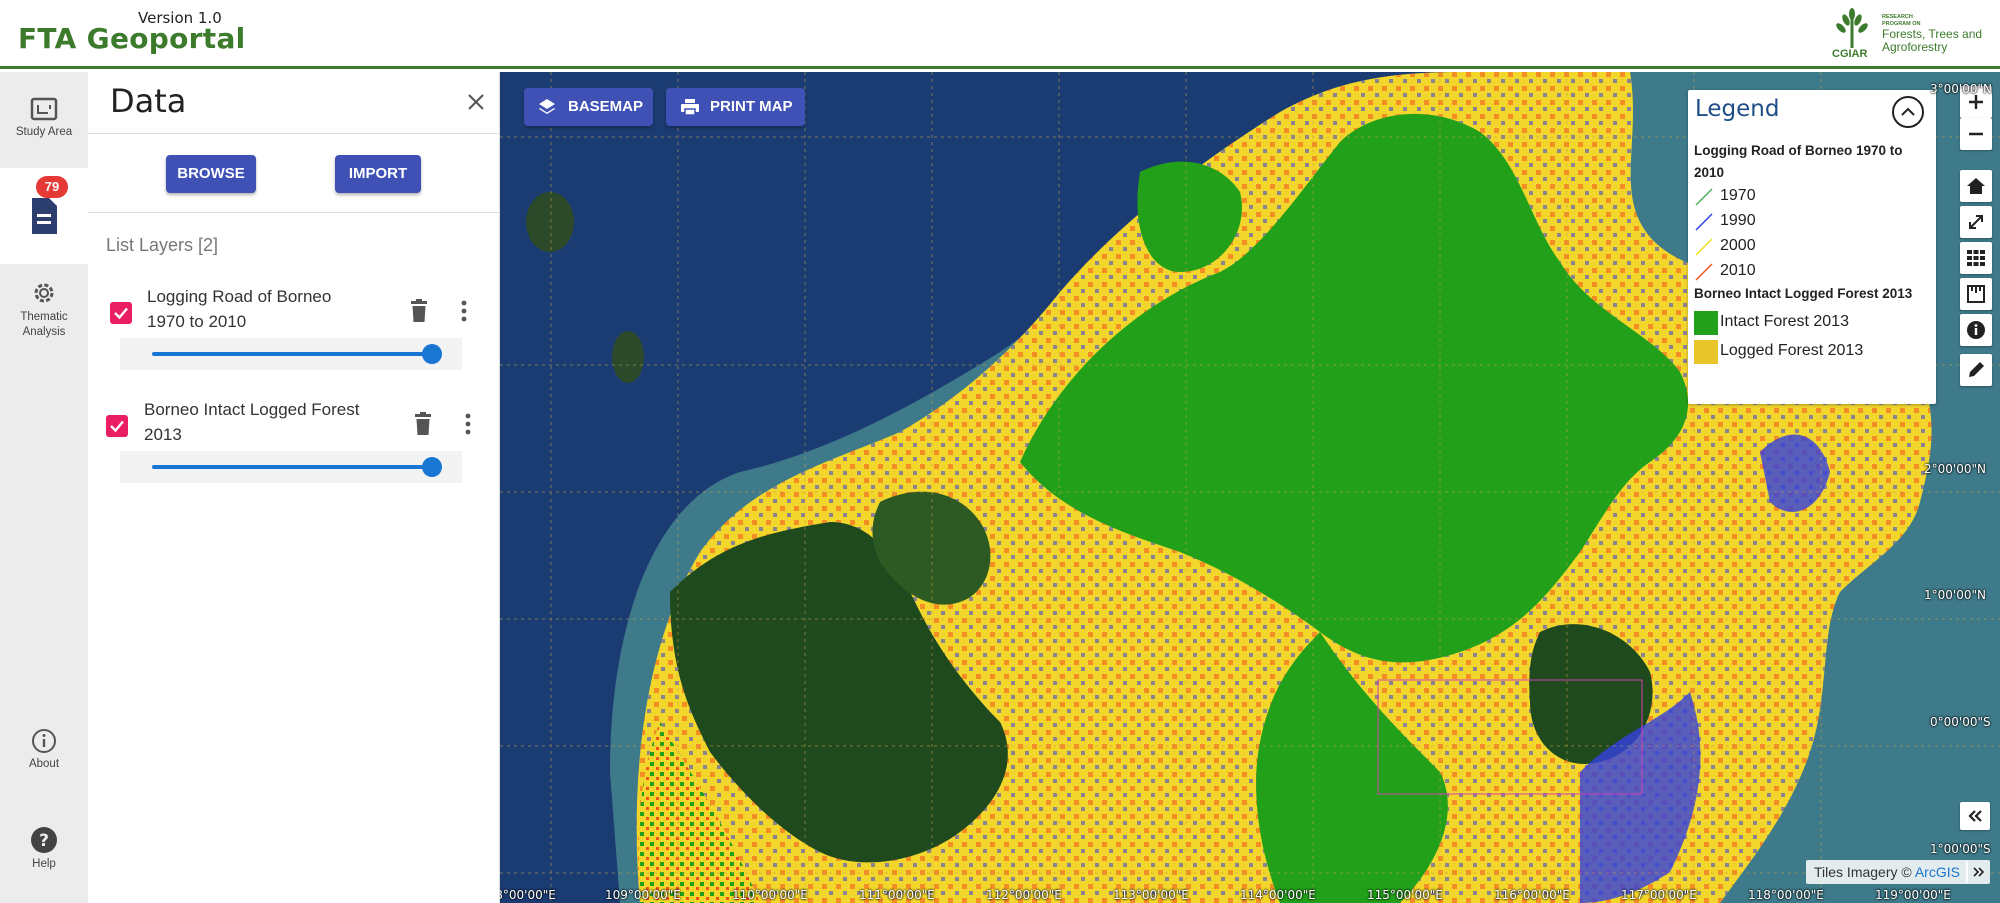  I want to click on cgiar-leaf-icon, so click(1852, 28).